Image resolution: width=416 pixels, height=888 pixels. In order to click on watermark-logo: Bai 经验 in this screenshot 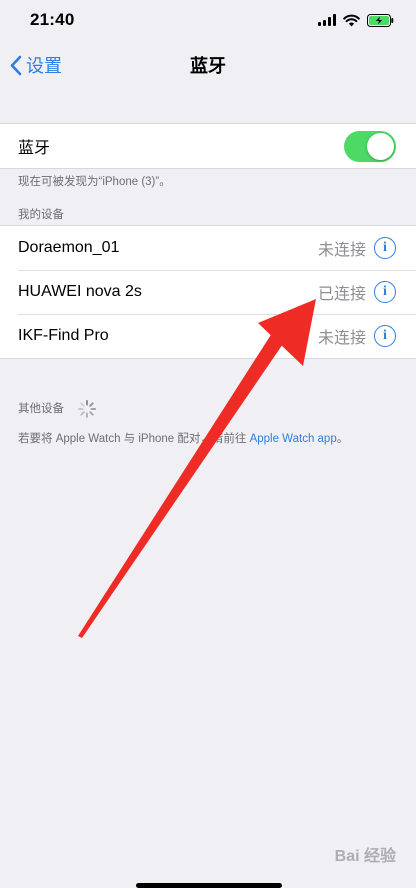, I will do `click(365, 856)`.